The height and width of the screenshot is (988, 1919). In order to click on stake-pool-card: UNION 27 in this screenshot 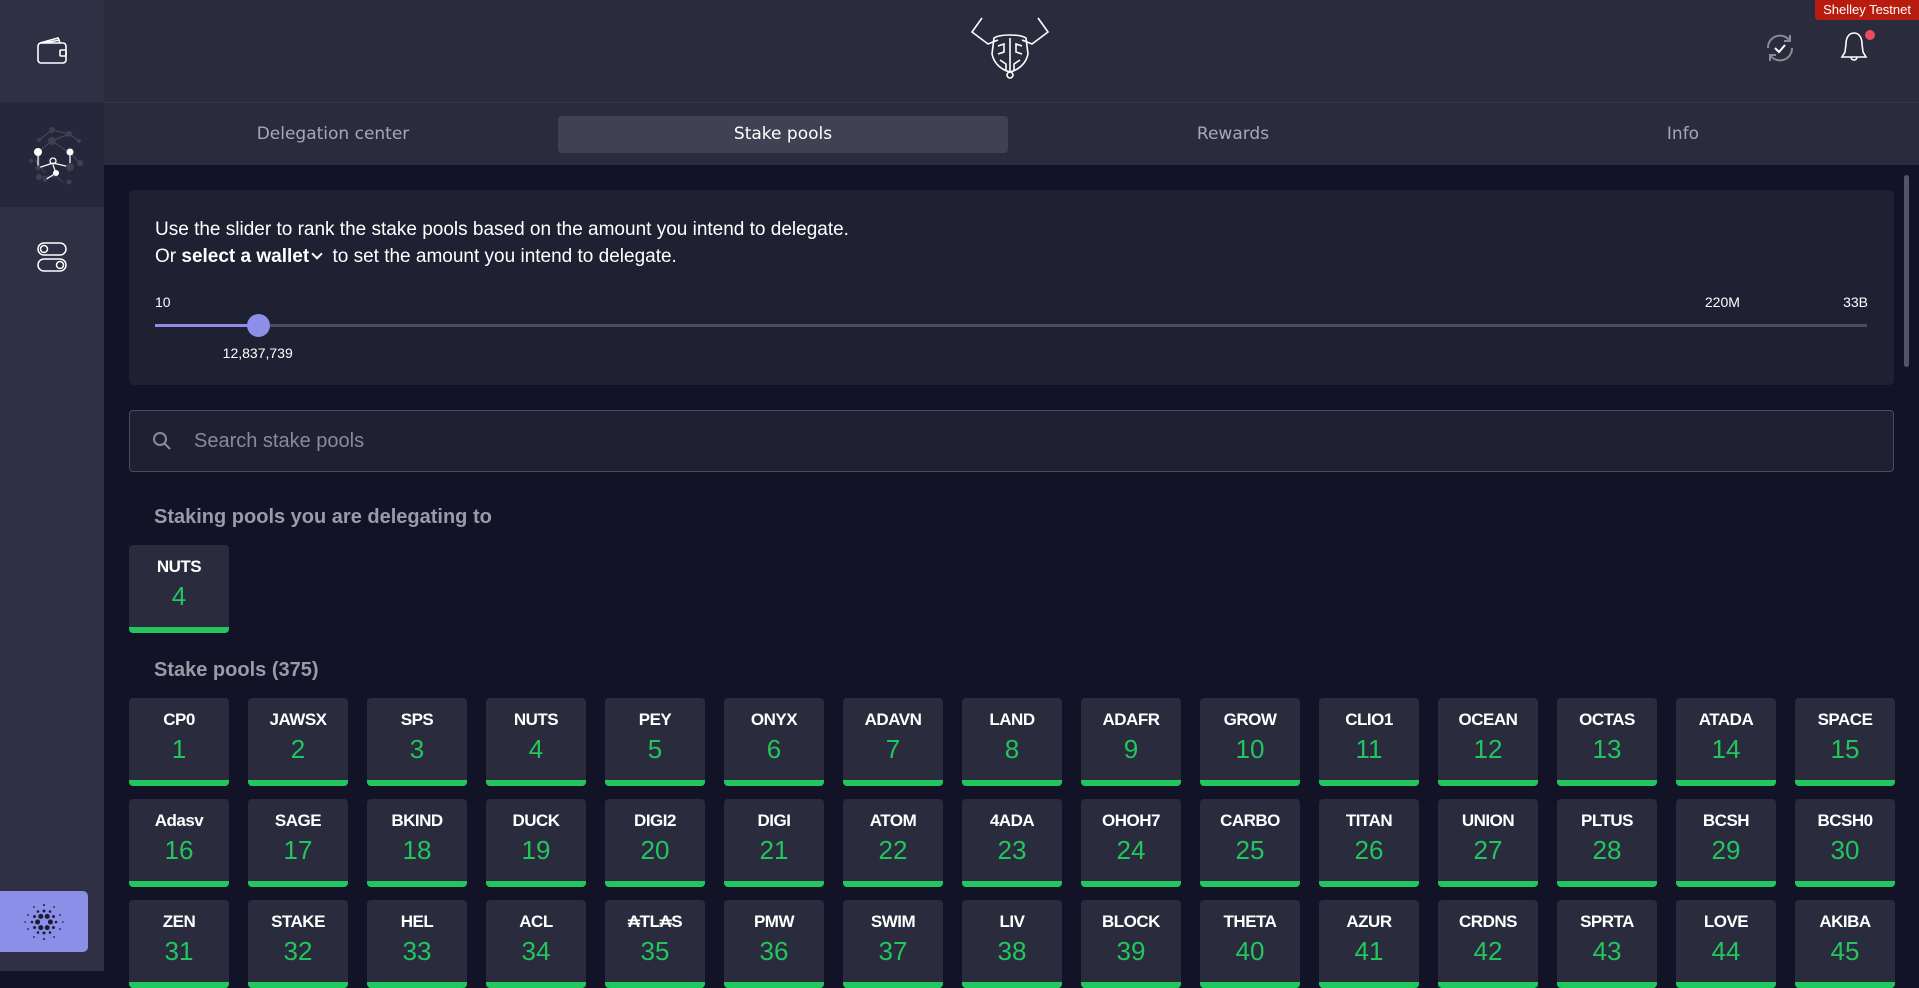, I will do `click(1488, 843)`.